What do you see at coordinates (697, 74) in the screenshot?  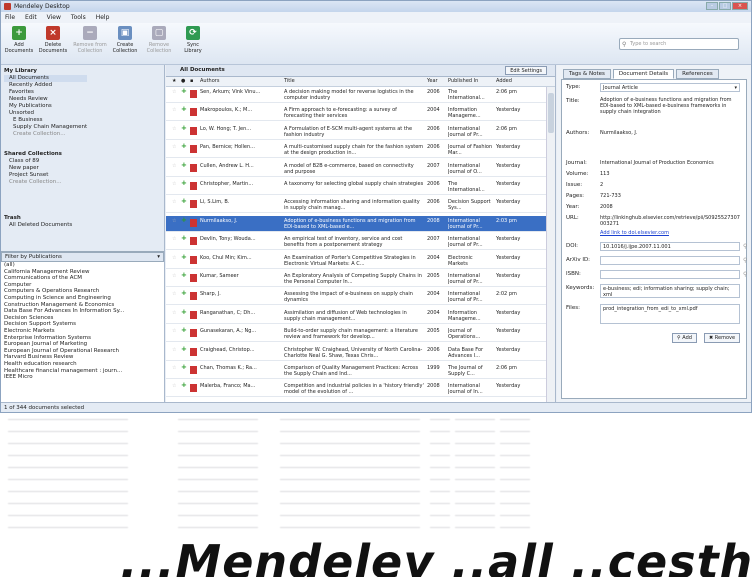 I see `tab-references: References` at bounding box center [697, 74].